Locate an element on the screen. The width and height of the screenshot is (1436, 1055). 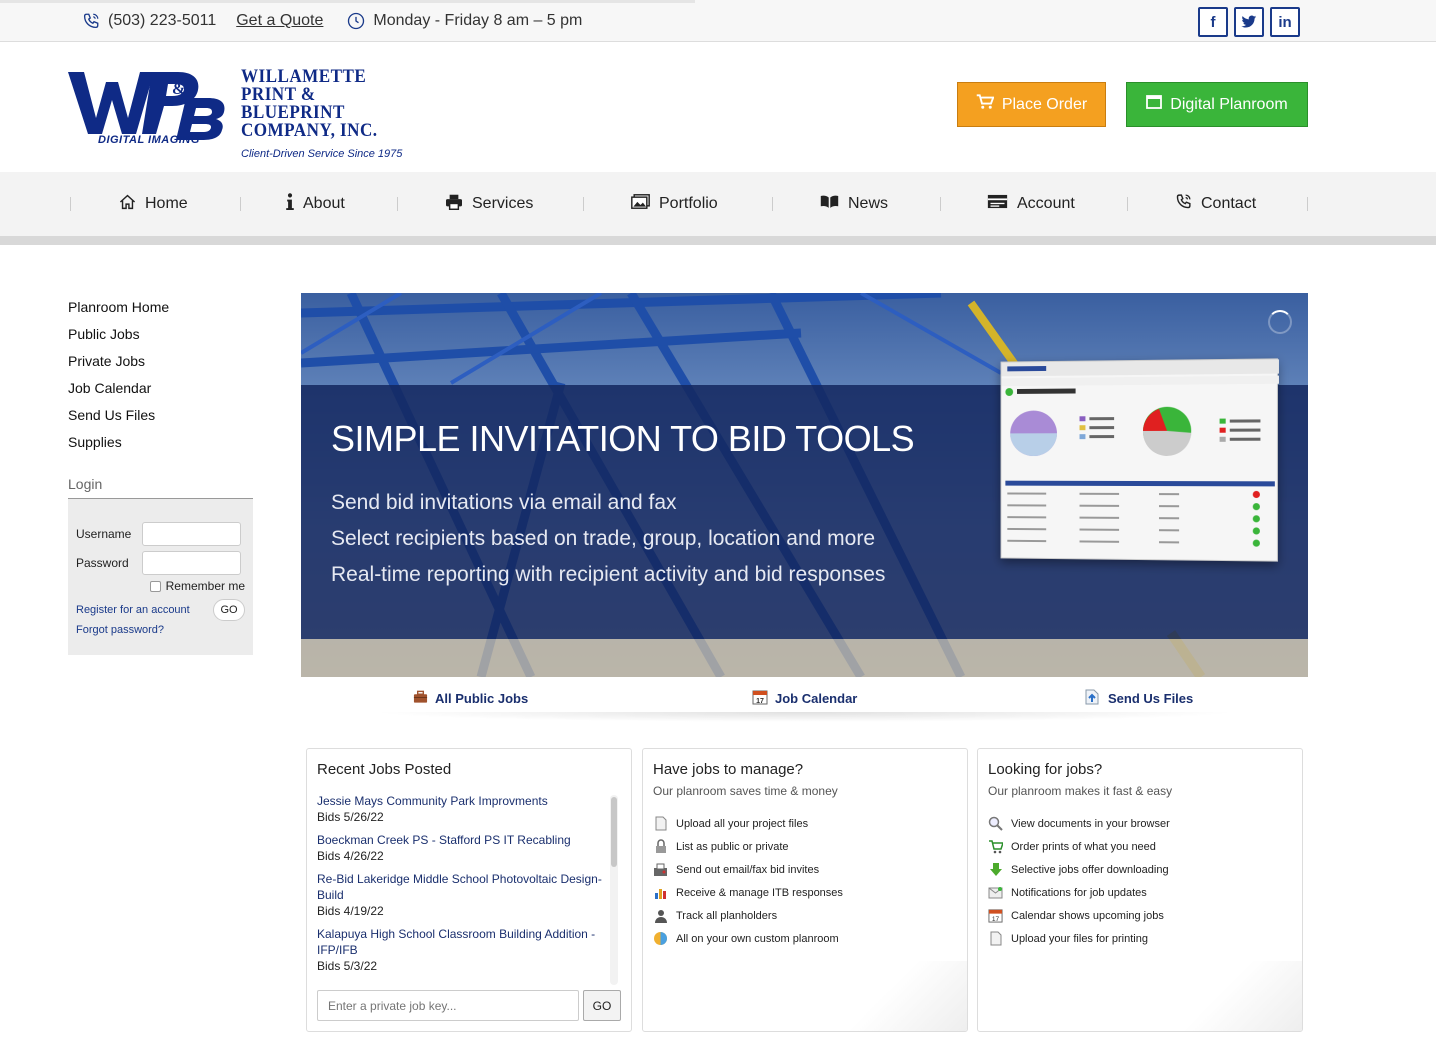
nav-item-account: Account is located at coordinates (1031, 204).